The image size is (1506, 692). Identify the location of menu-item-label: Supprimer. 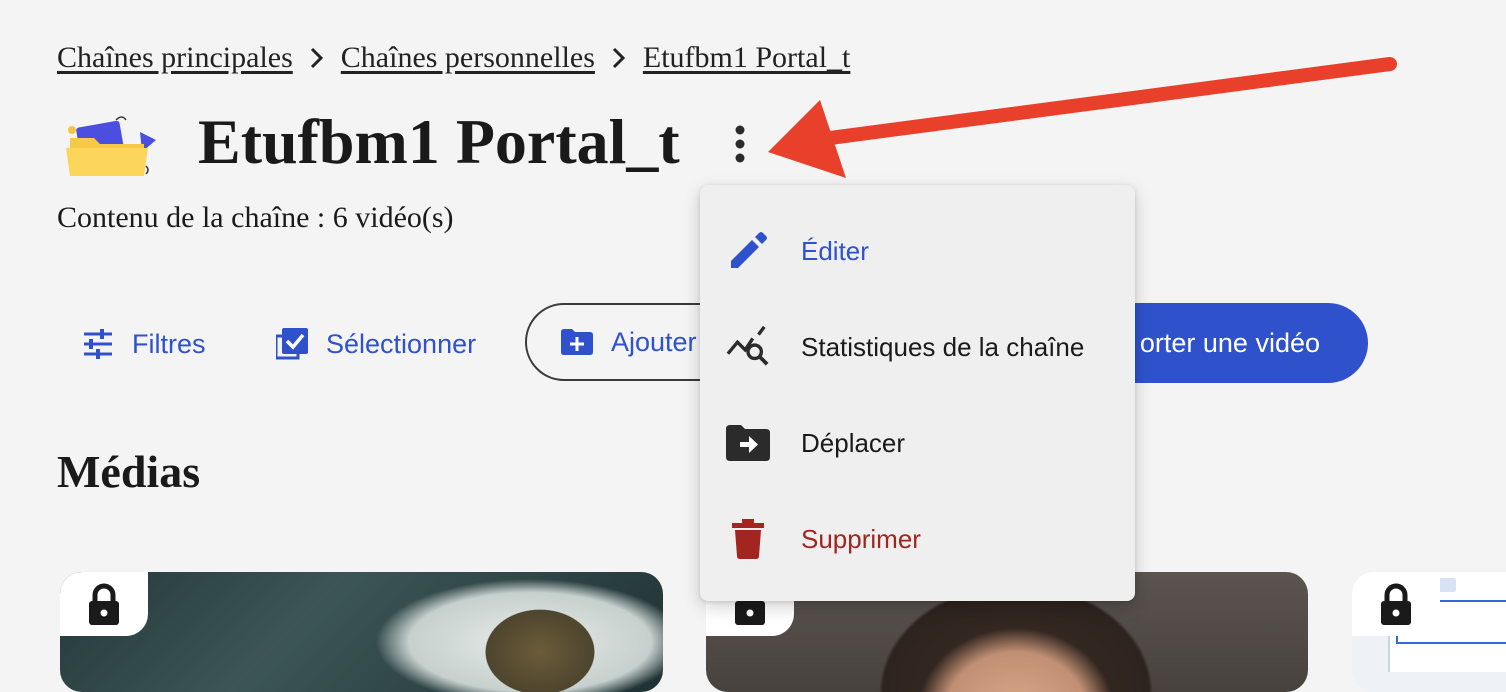
(861, 538).